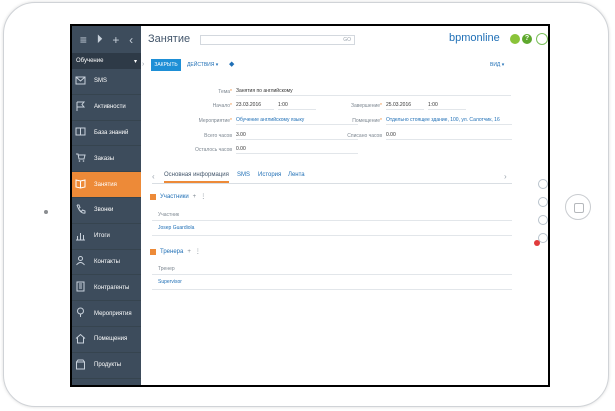 The image size is (615, 411). I want to click on link-icon, so click(543, 184).